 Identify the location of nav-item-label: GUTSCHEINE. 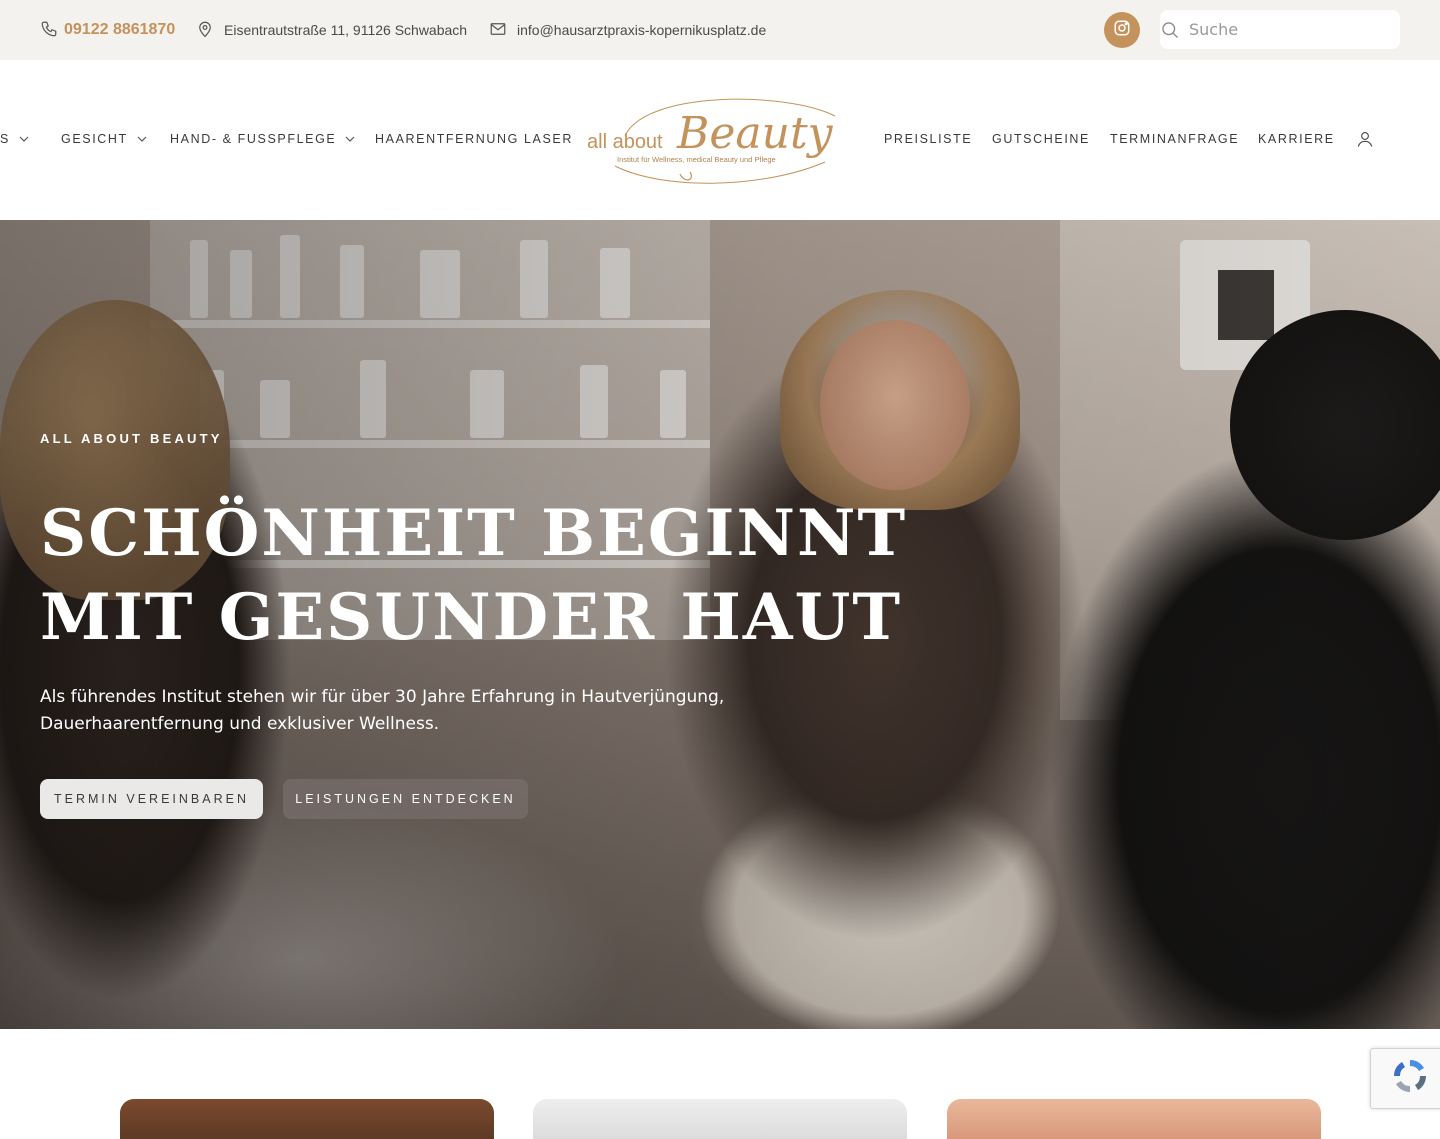
(1041, 139).